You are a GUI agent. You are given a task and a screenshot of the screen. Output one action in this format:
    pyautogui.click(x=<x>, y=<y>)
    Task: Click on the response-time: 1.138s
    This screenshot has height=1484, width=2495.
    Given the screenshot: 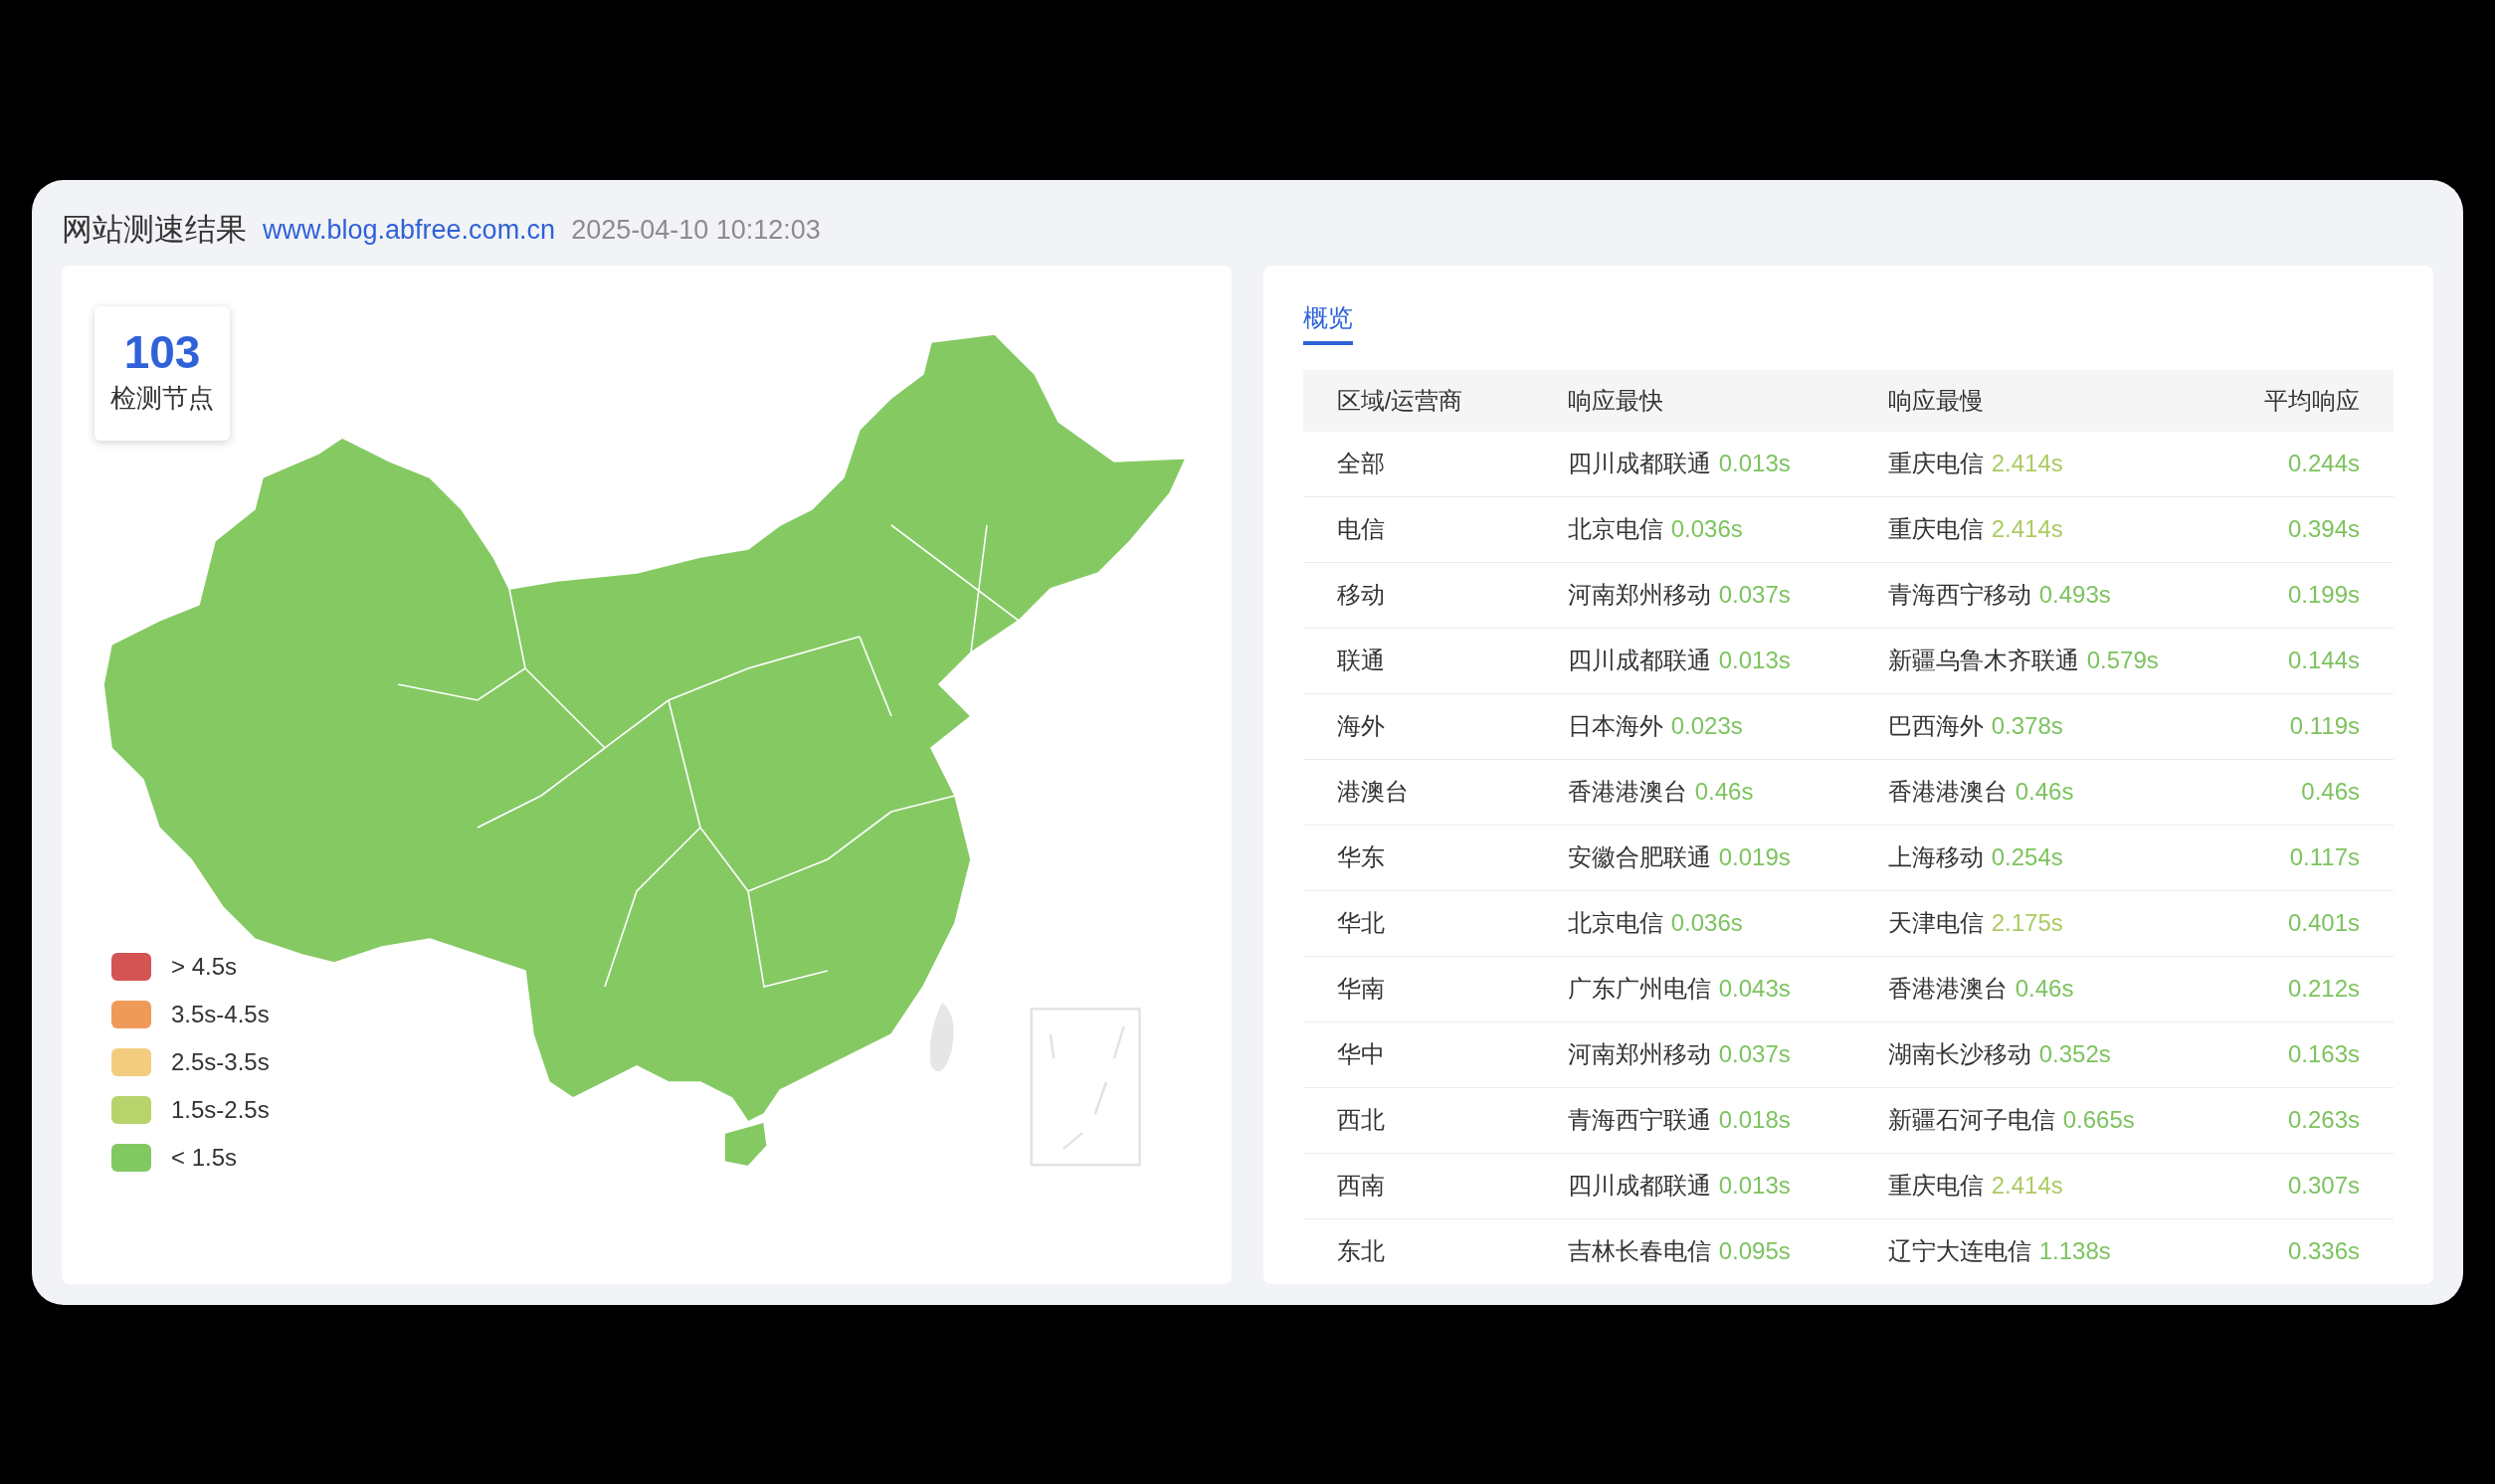 What is the action you would take?
    pyautogui.click(x=2074, y=1251)
    